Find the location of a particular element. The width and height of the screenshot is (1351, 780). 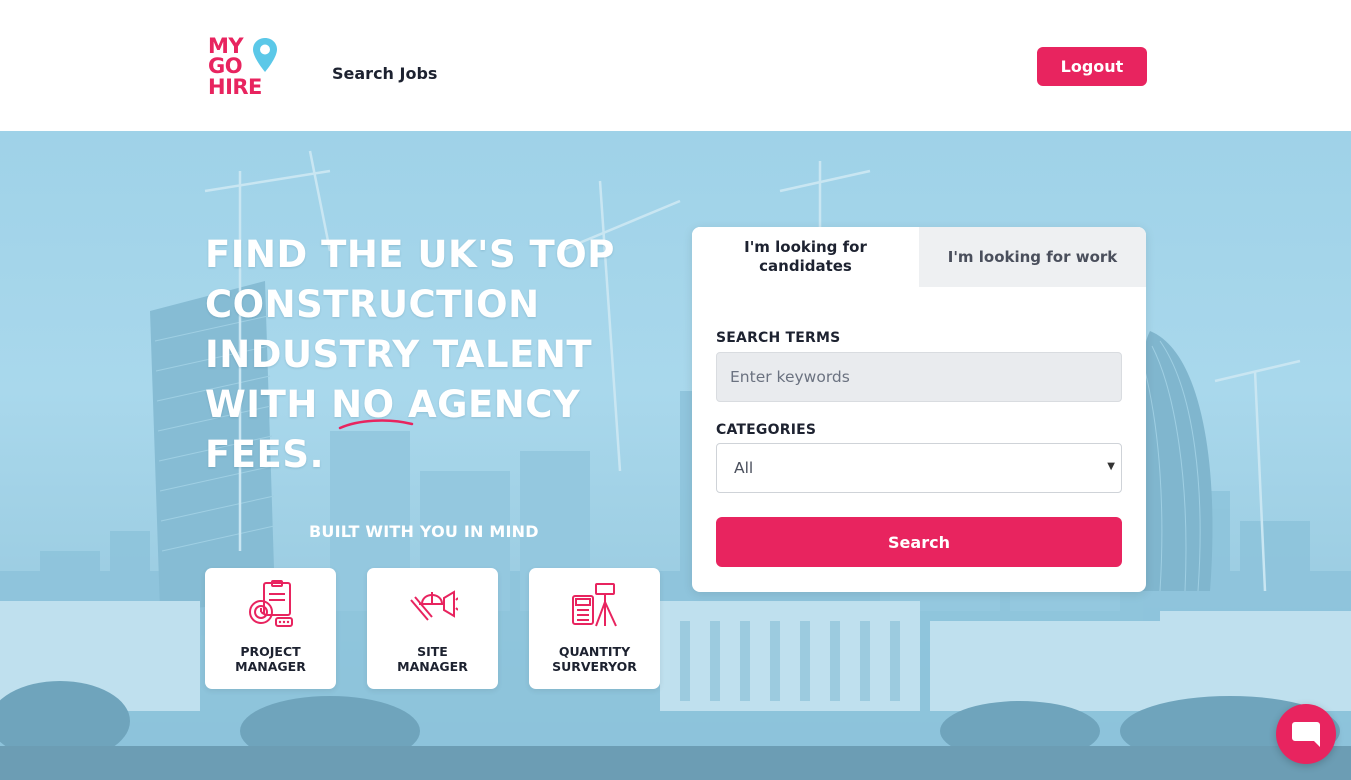

role-label-line: SITE is located at coordinates (432, 651).